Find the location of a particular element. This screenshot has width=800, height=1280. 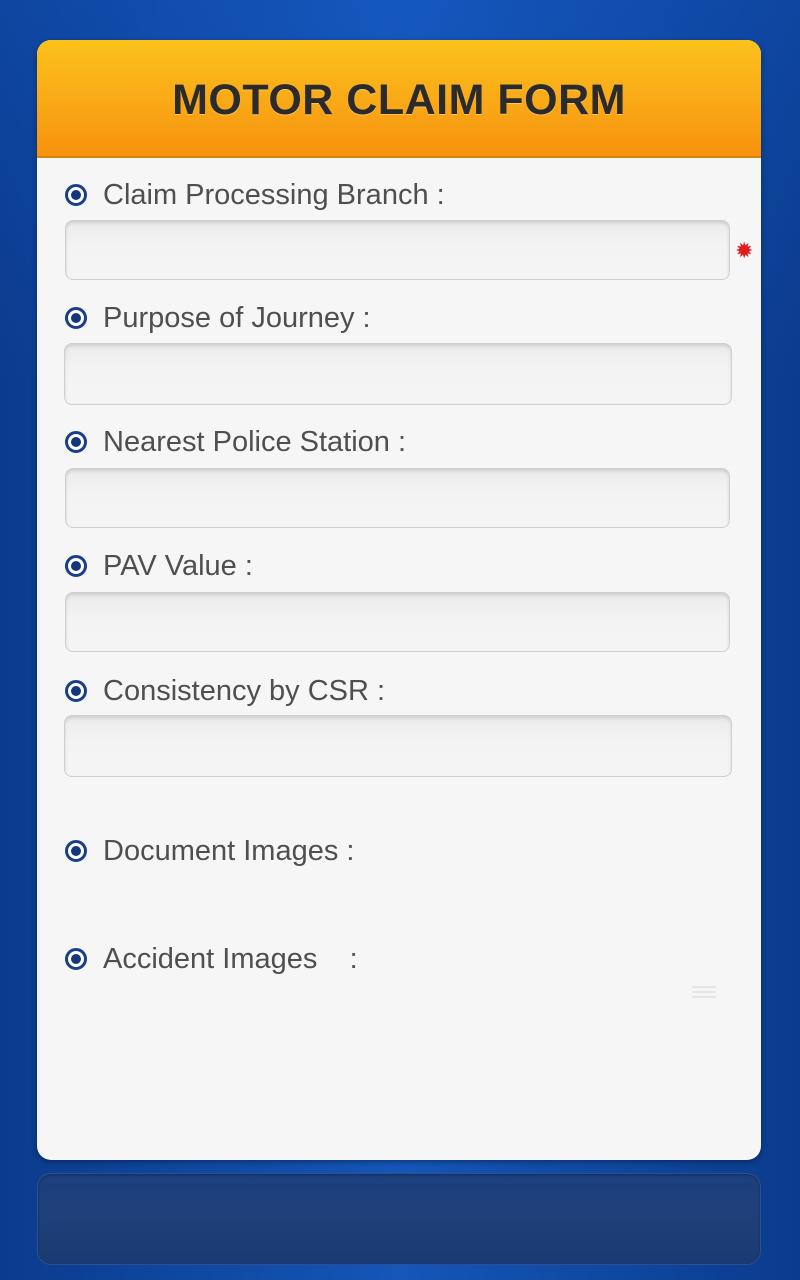

purpose-of-journey-label-row: Purpose of Journey : is located at coordinates (218, 318).